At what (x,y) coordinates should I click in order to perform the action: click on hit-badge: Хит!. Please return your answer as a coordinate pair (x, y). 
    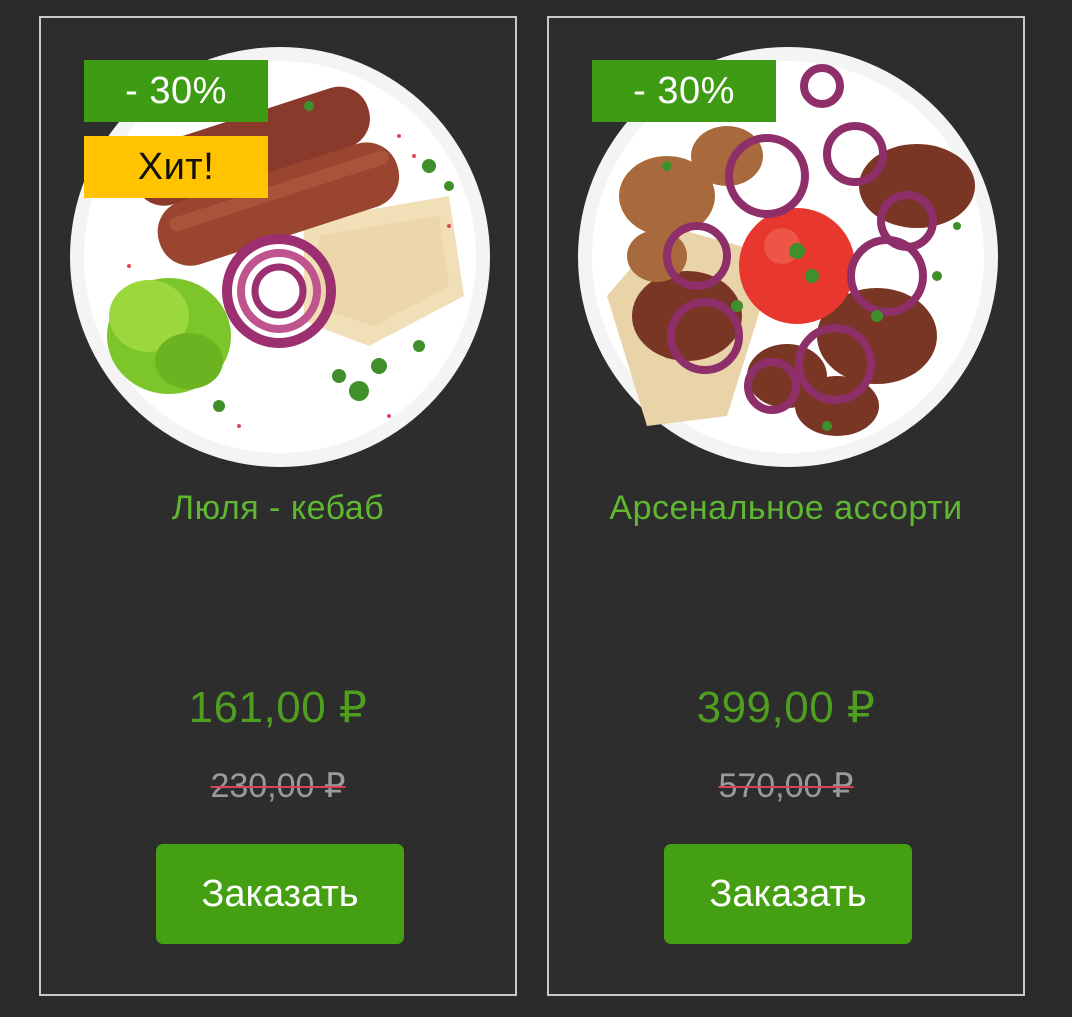
    Looking at the image, I should click on (176, 167).